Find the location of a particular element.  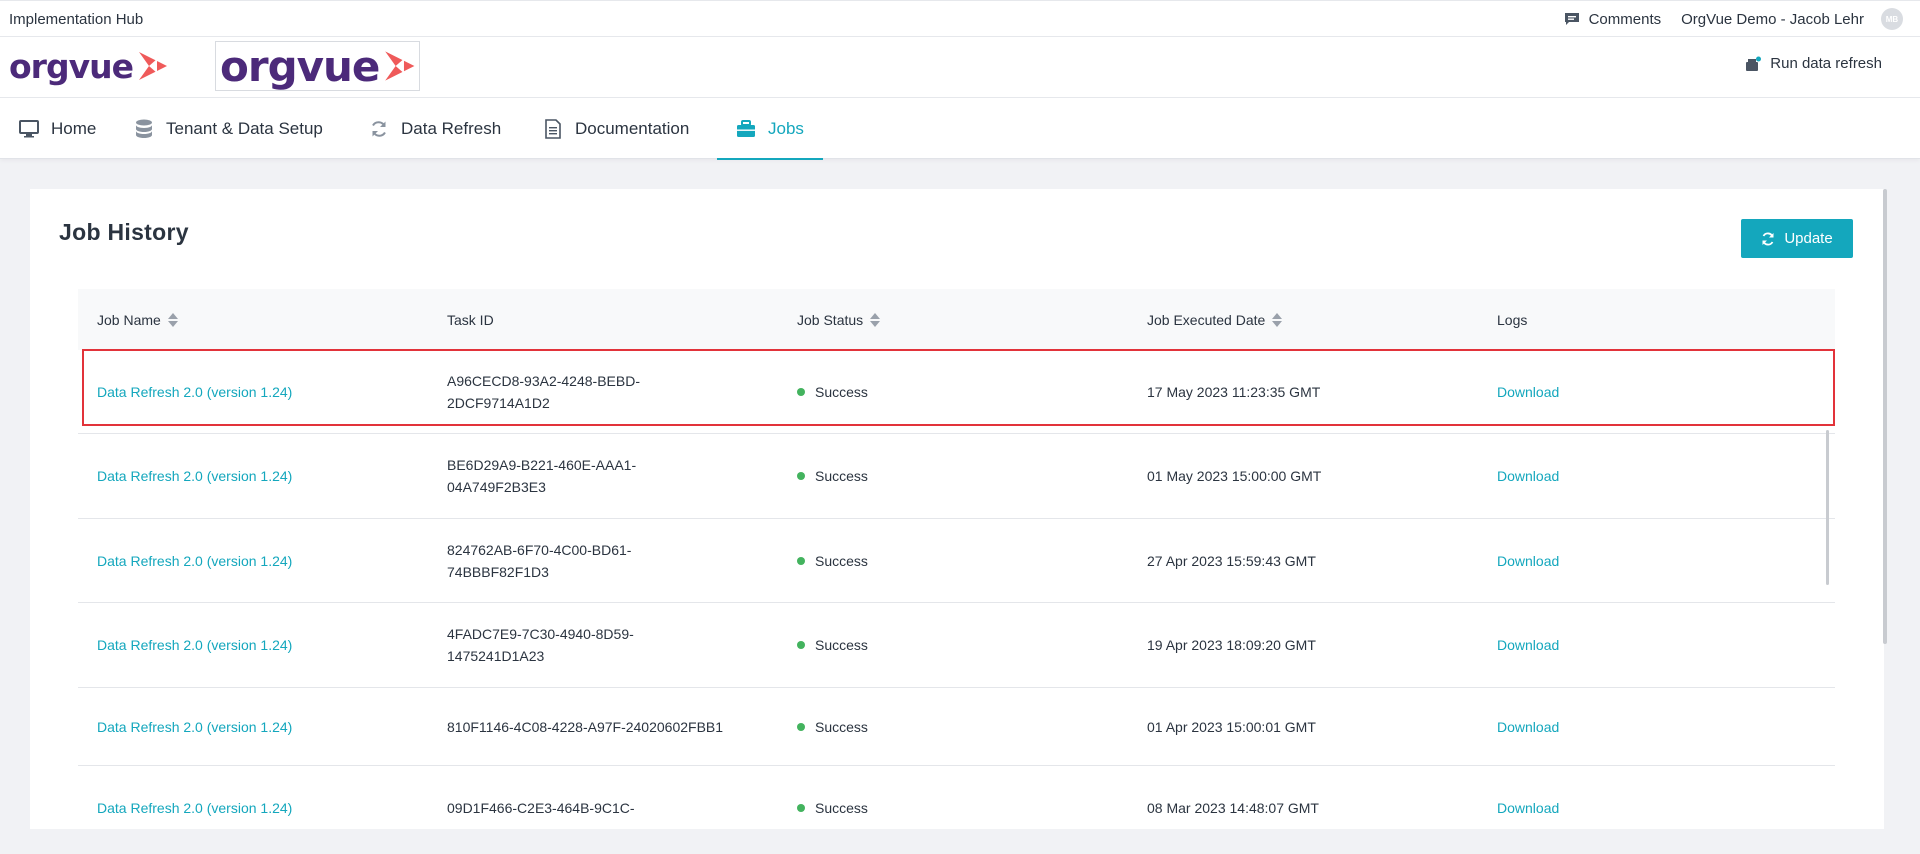

table-scrollbar is located at coordinates (1827, 507).